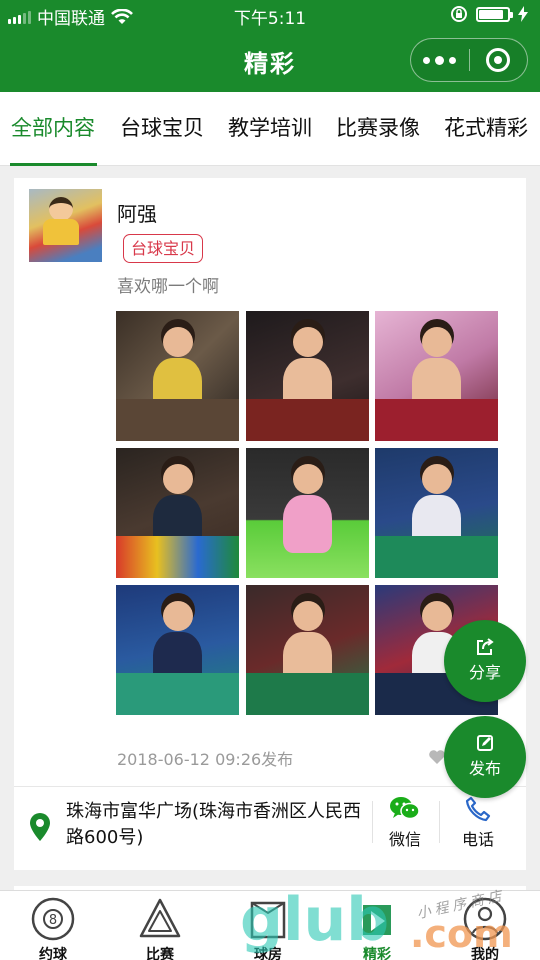 Image resolution: width=540 pixels, height=960 pixels. Describe the element at coordinates (494, 14) in the screenshot. I see `battery-icon` at that location.